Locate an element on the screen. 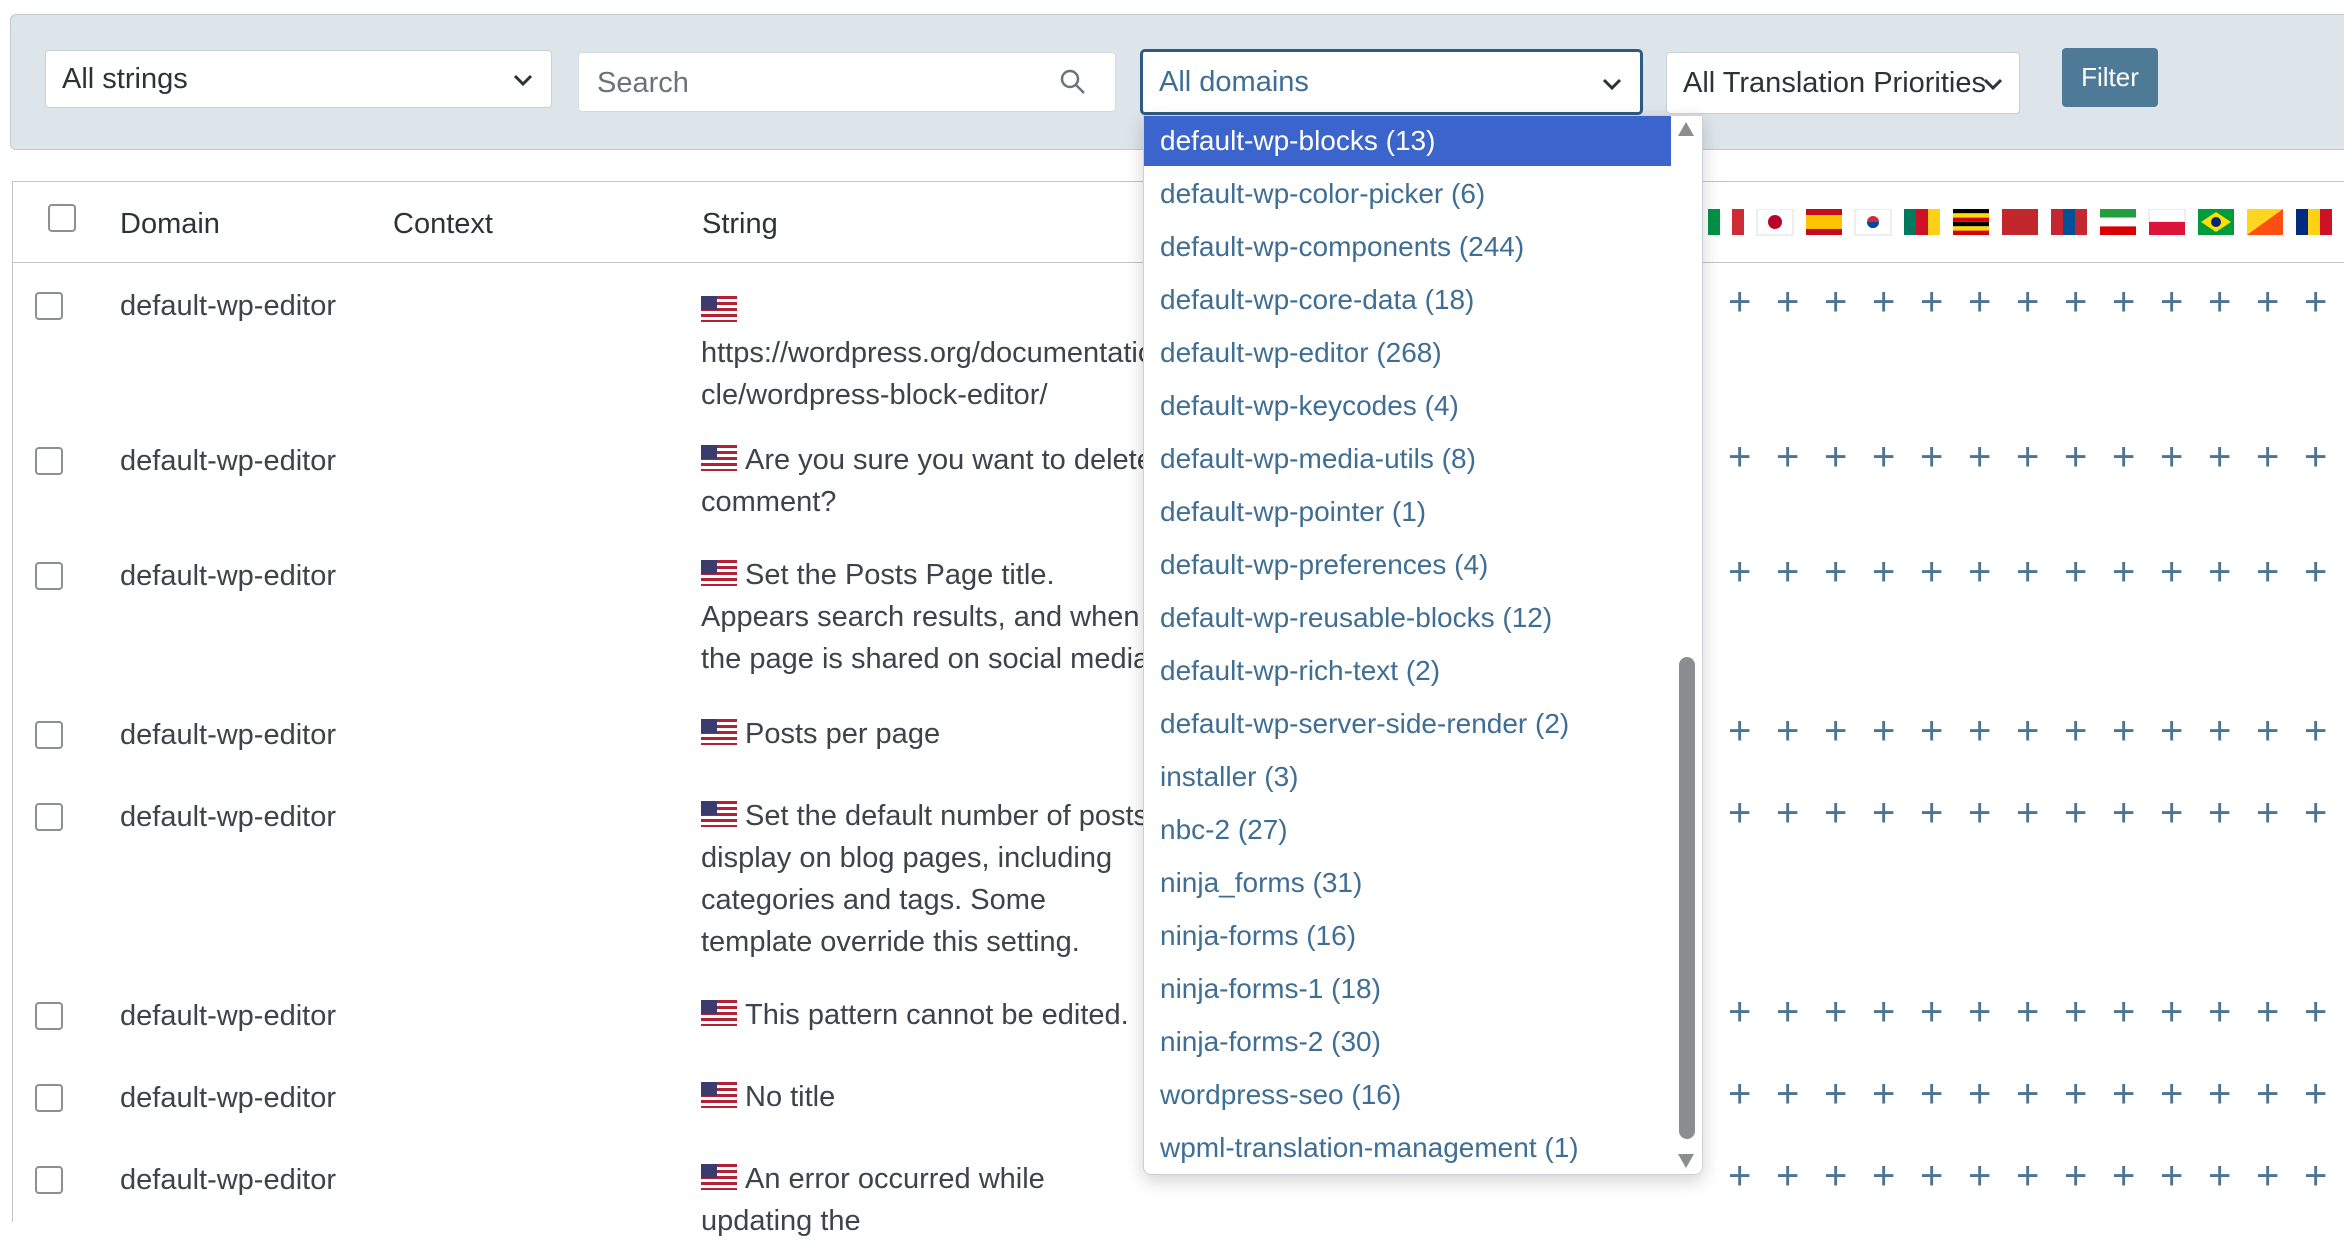 Image resolution: width=2344 pixels, height=1242 pixels. priority-select: All Translation Priorities is located at coordinates (1843, 83).